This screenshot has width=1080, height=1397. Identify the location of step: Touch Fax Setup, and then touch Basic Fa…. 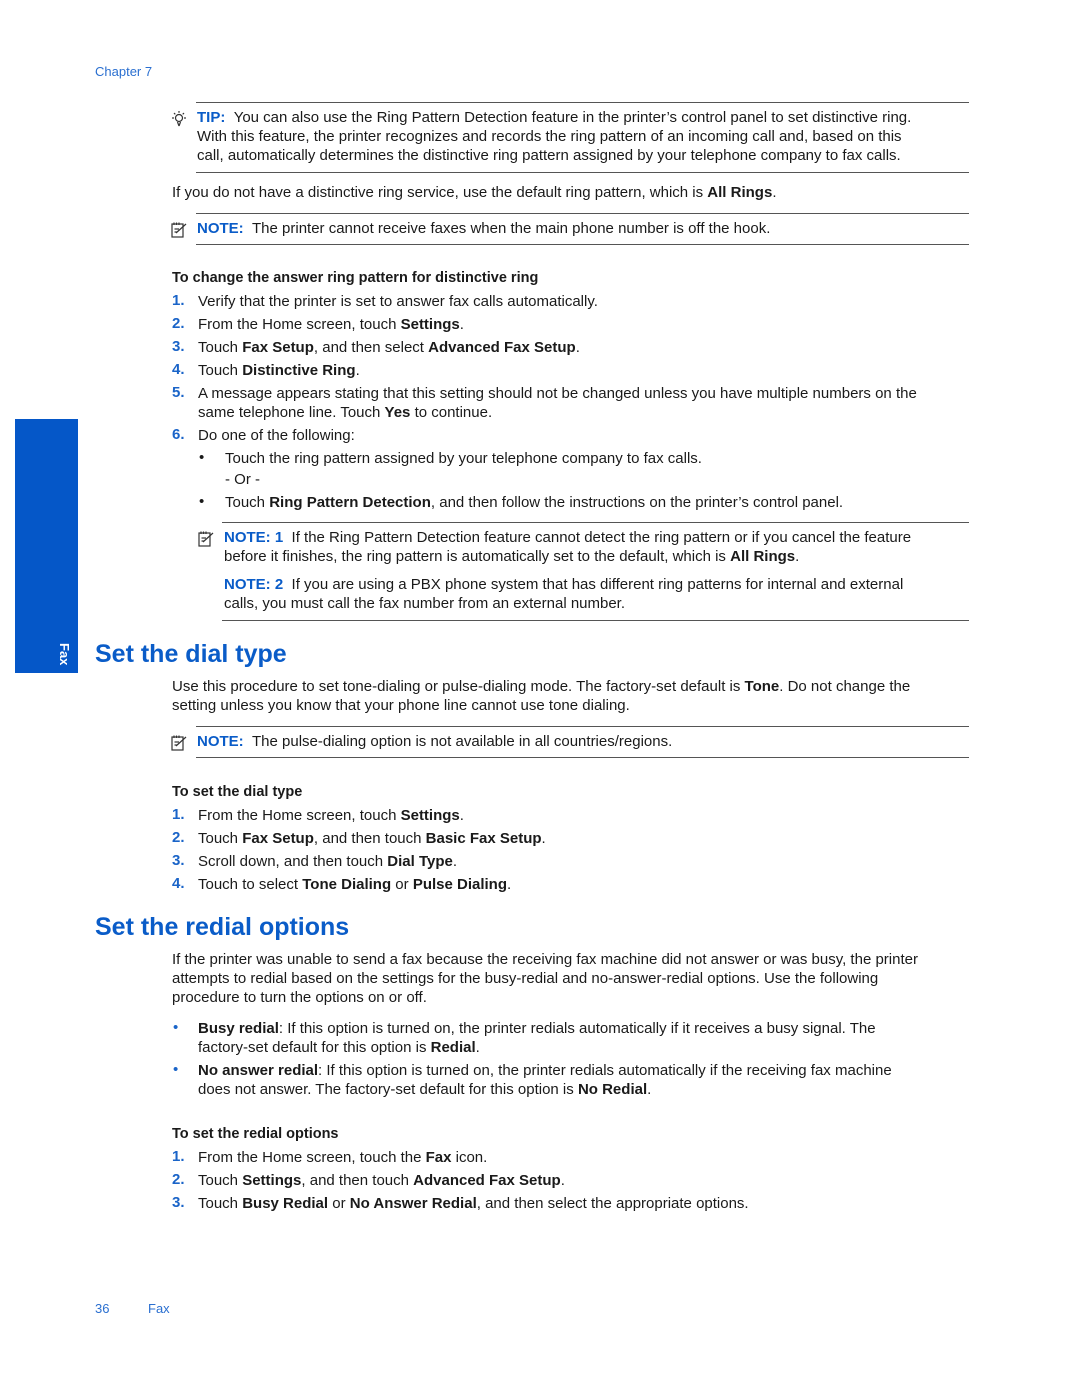
(372, 838).